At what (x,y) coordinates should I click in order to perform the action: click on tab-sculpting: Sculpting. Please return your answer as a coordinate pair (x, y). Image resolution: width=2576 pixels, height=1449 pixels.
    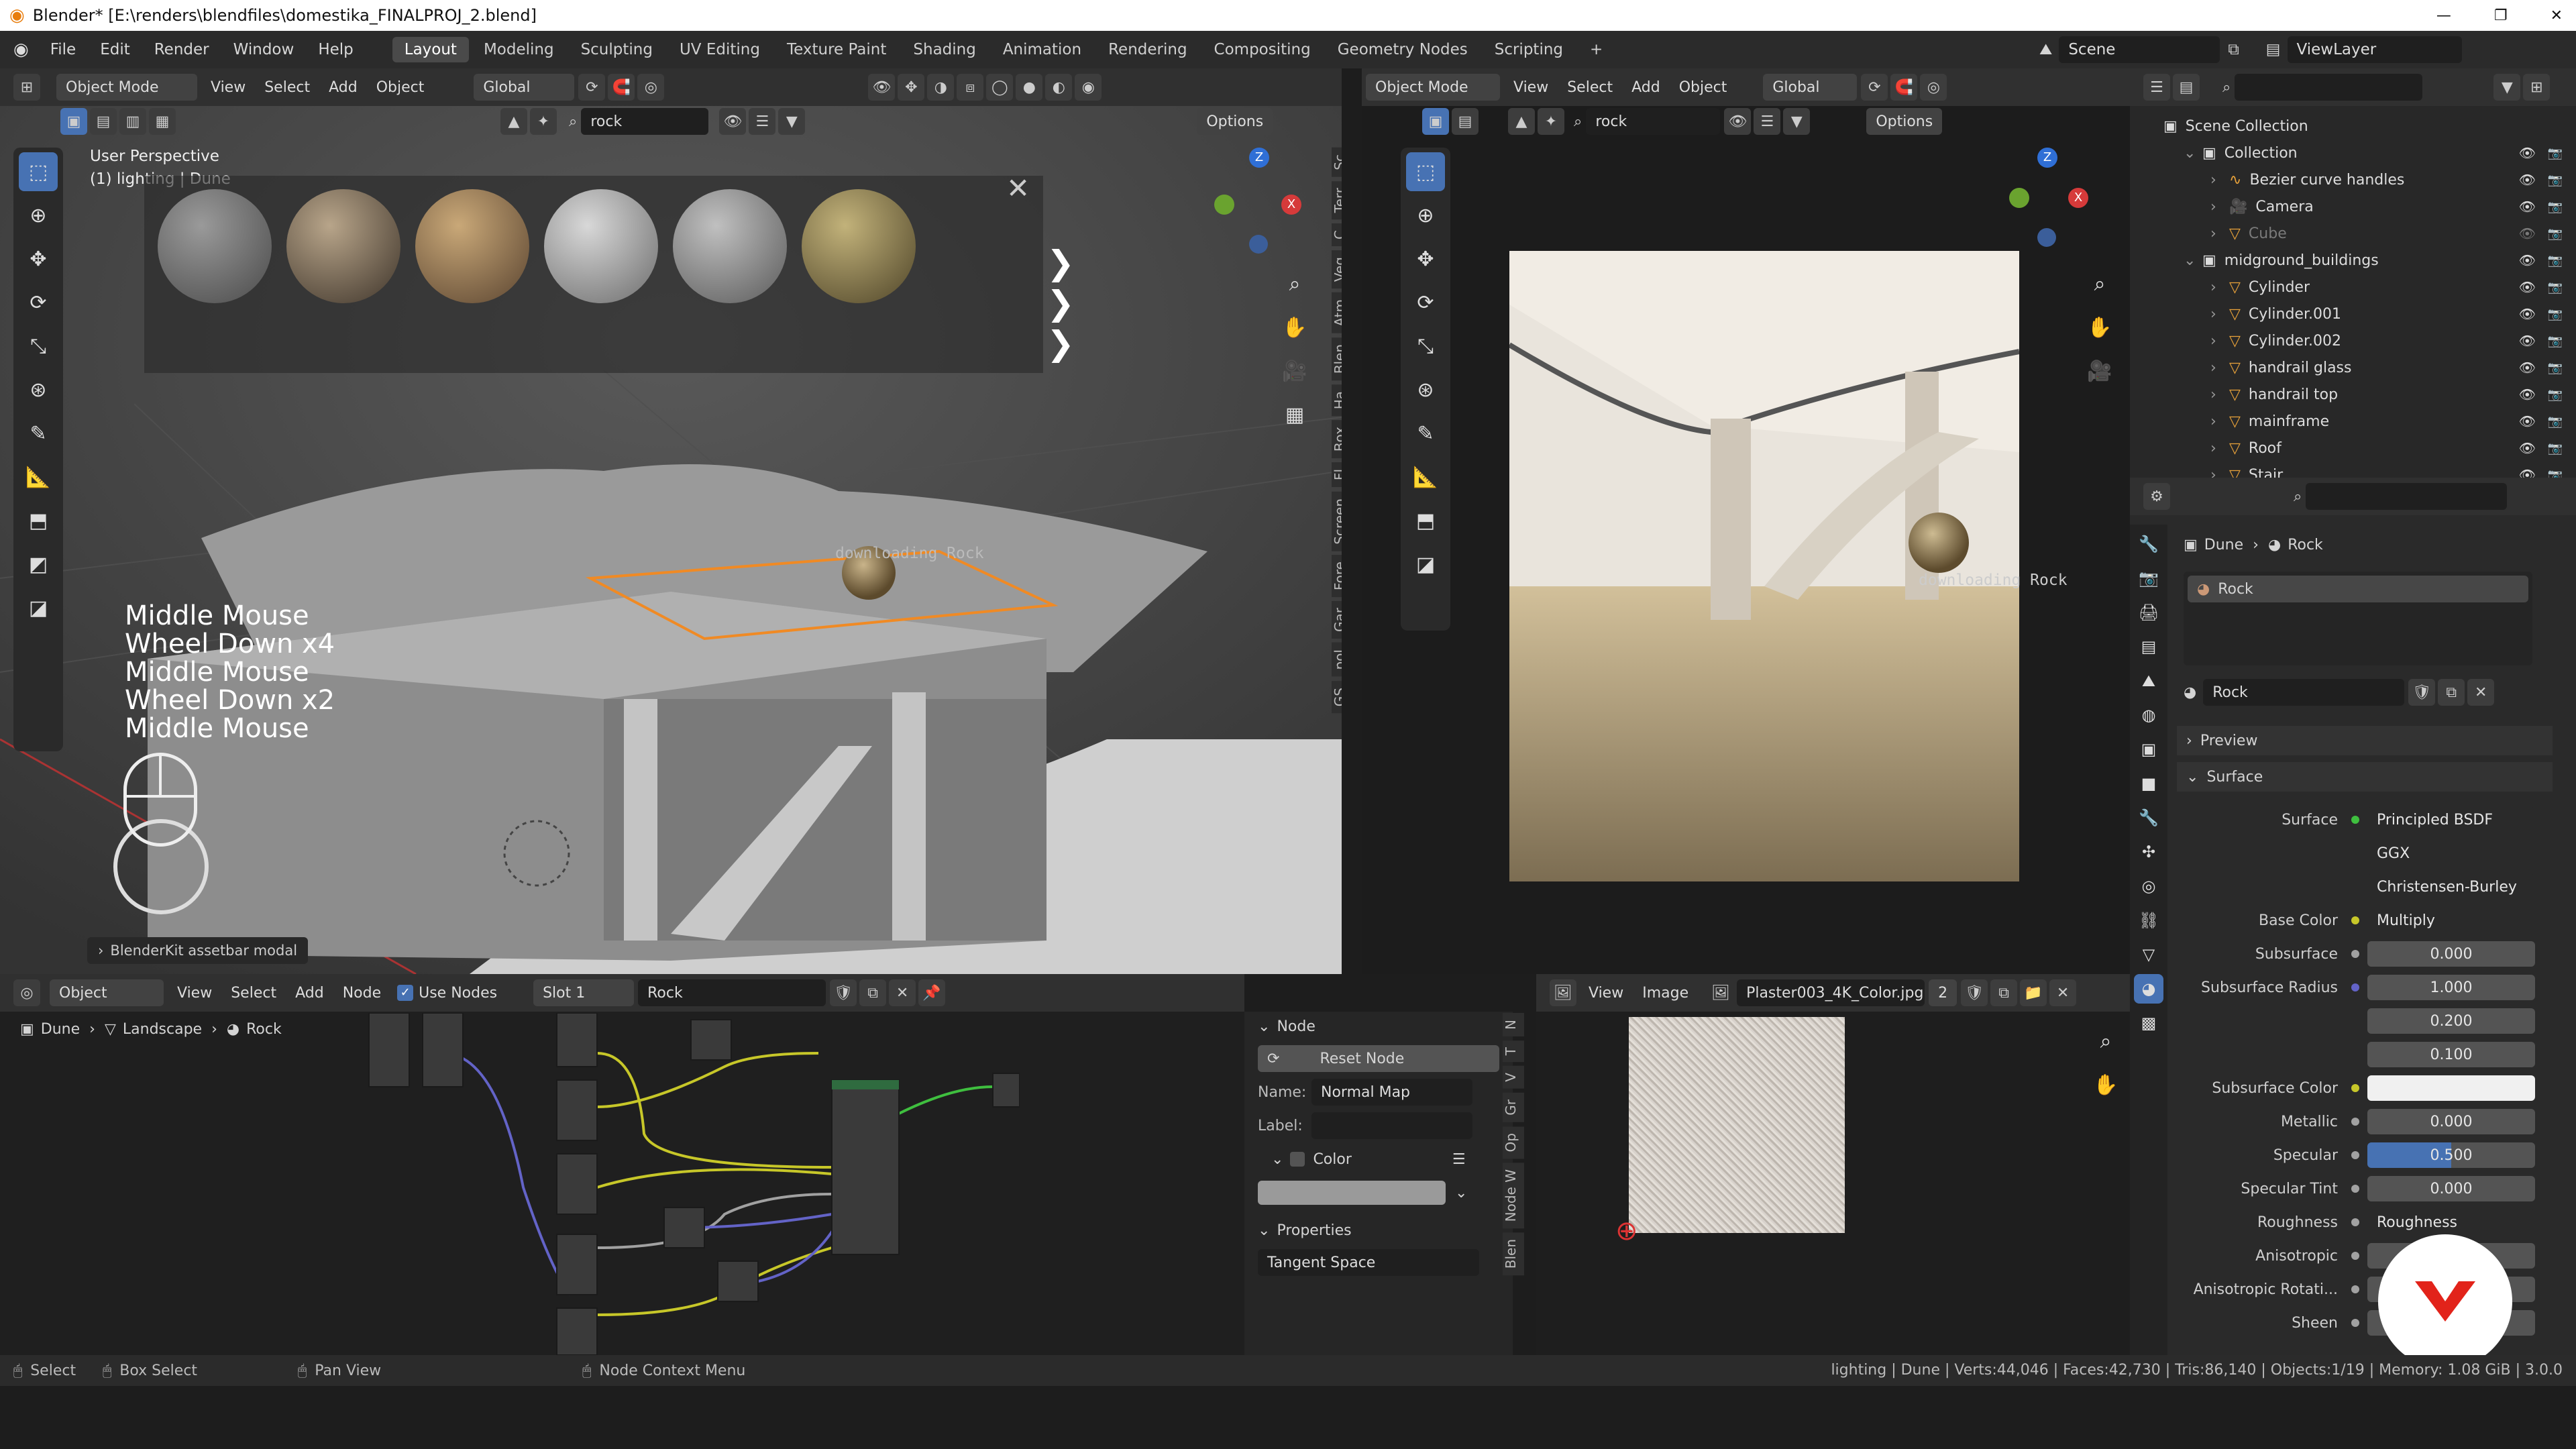
    Looking at the image, I should click on (617, 49).